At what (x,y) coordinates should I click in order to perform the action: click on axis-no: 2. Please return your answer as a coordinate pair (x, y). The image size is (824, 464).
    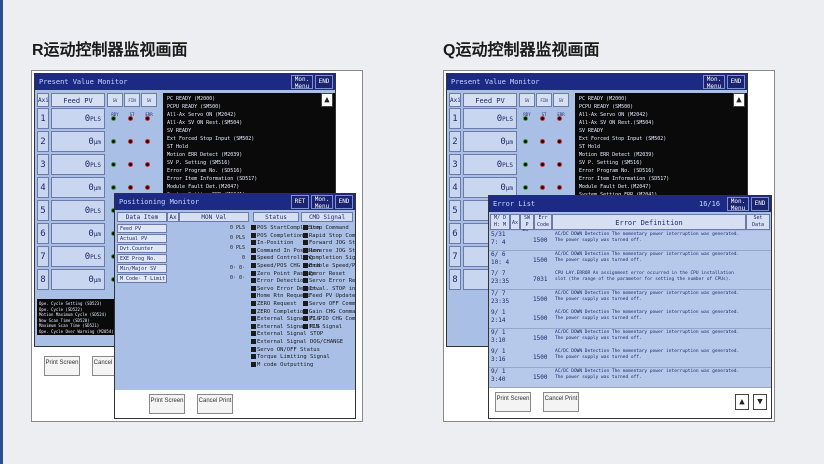
    Looking at the image, I should click on (43, 141).